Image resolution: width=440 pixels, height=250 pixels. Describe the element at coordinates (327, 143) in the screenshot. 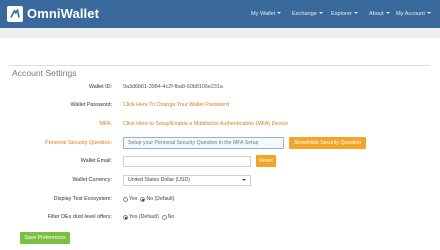

I see `show-hide-question-button: Show/Hide Security Question` at that location.